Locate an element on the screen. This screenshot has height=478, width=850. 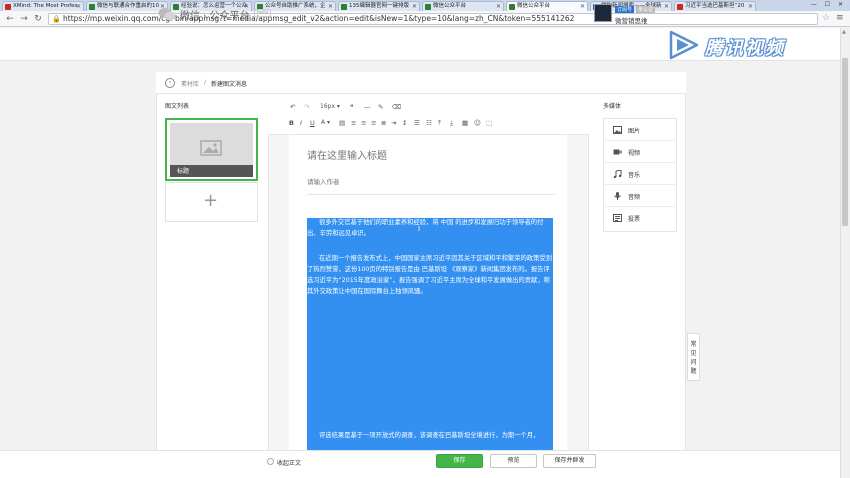
breadcrumb-current: 新建图文消息 is located at coordinates (229, 84).